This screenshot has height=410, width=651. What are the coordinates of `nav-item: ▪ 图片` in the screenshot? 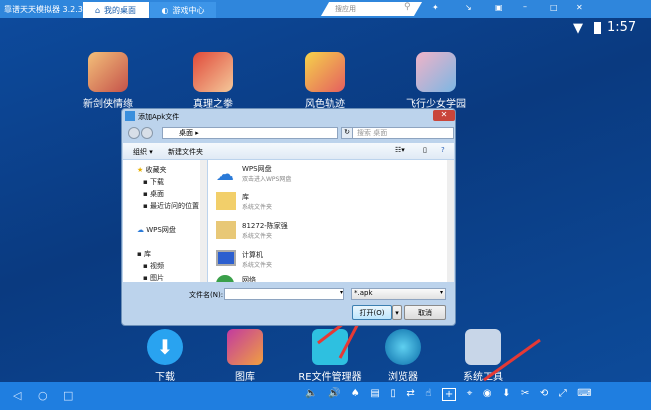 It's located at (153, 277).